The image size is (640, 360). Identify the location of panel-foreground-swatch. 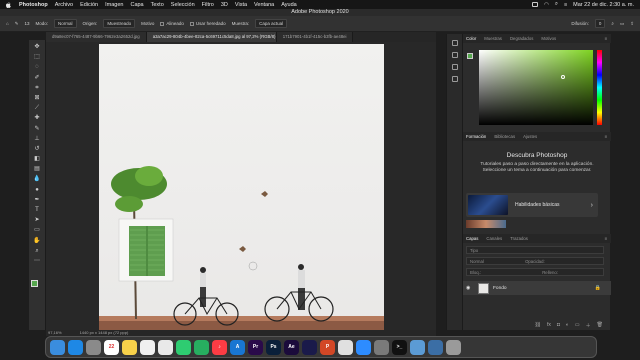
(470, 56).